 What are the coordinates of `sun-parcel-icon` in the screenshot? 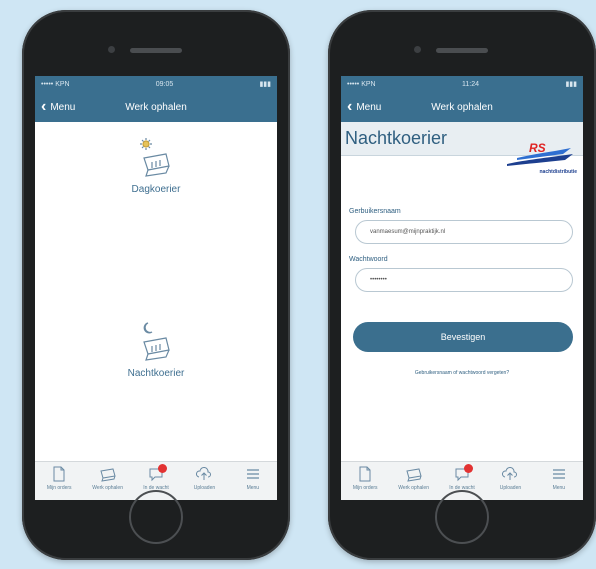 It's located at (155, 157).